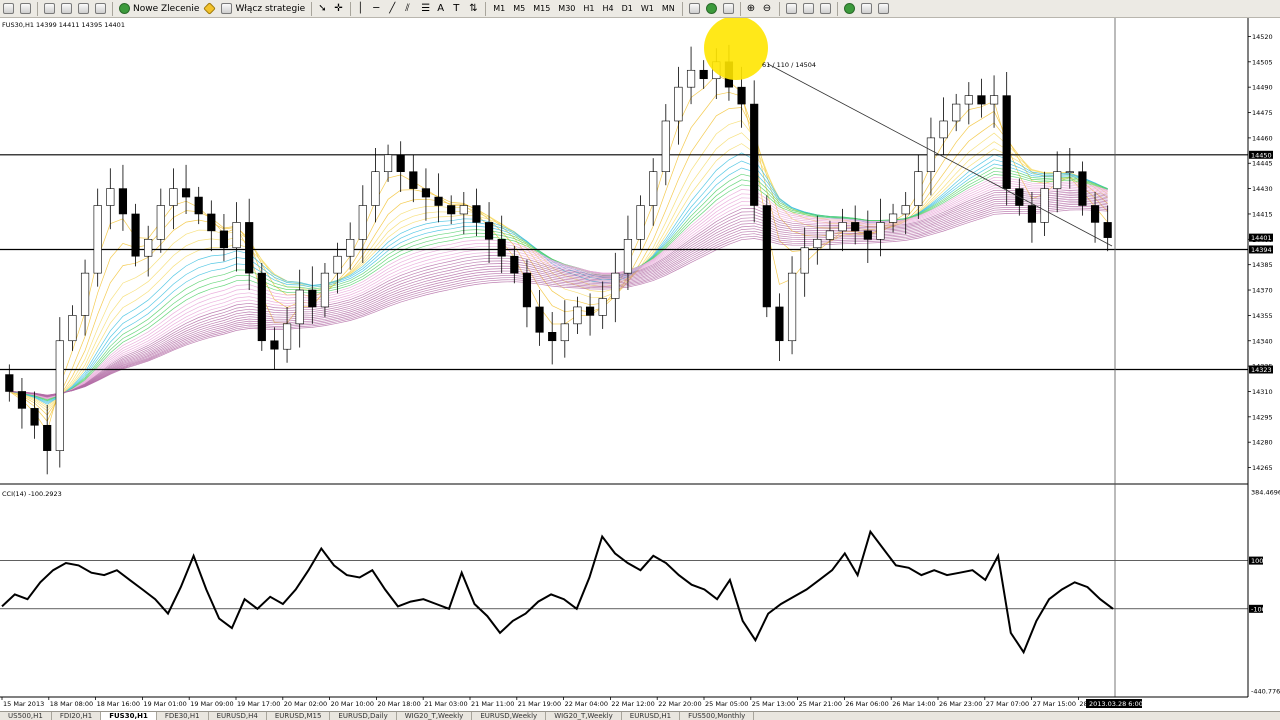  Describe the element at coordinates (77, 716) in the screenshot. I see `chart-tab: FDI20,H1` at that location.